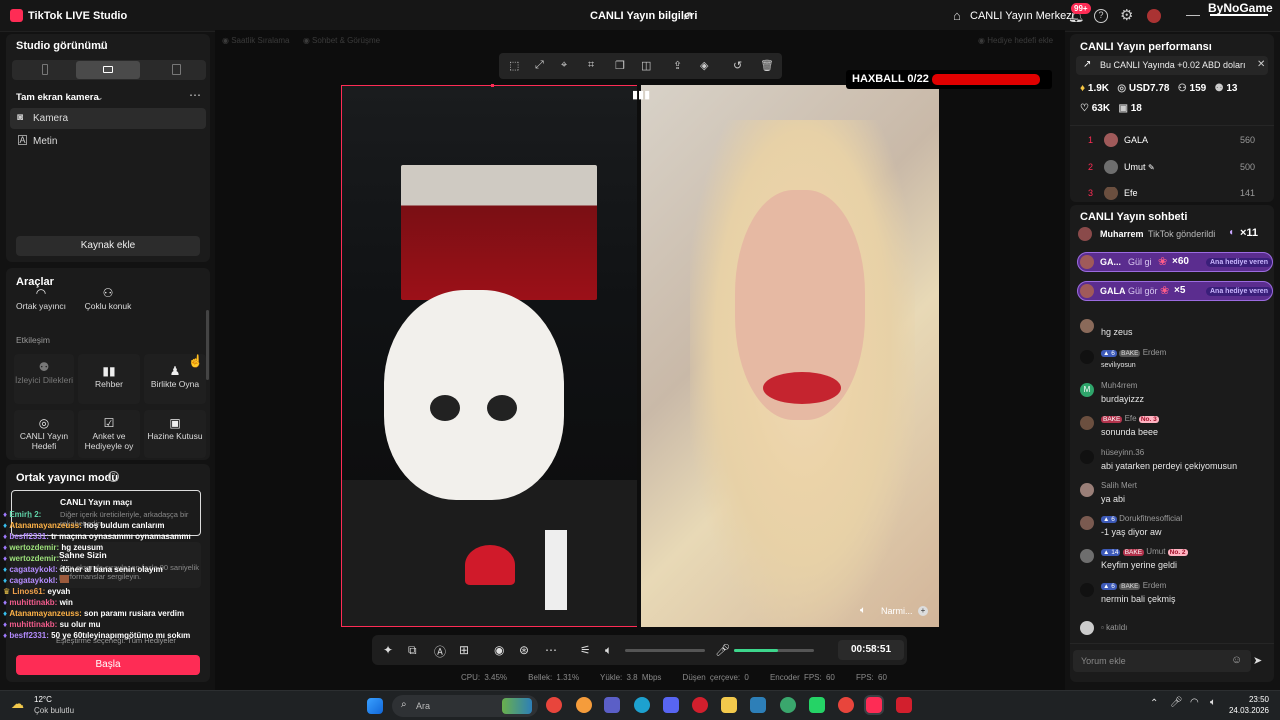 The height and width of the screenshot is (720, 1280). What do you see at coordinates (45, 69) in the screenshot?
I see `portrait-icon` at bounding box center [45, 69].